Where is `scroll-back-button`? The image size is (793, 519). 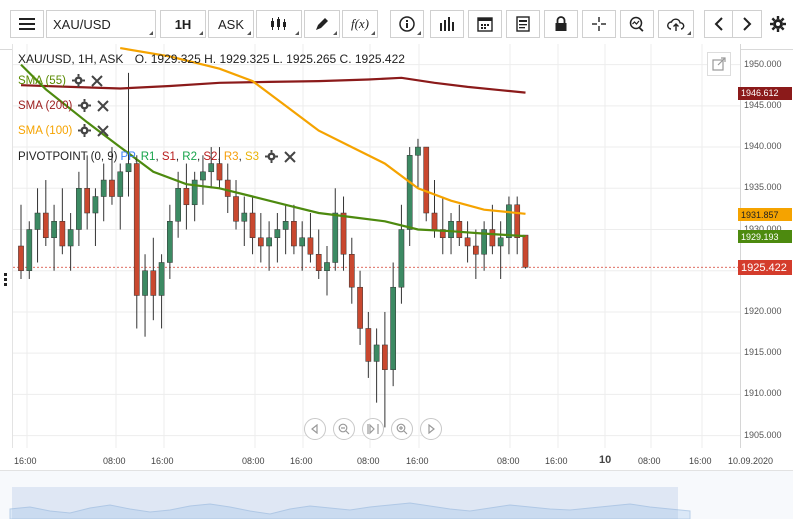
scroll-back-button is located at coordinates (315, 429).